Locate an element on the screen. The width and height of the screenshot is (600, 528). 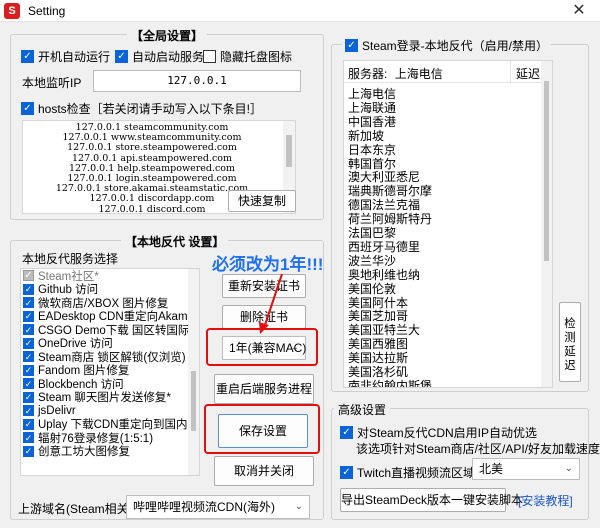
close-icon: ✕ is located at coordinates (579, 11).